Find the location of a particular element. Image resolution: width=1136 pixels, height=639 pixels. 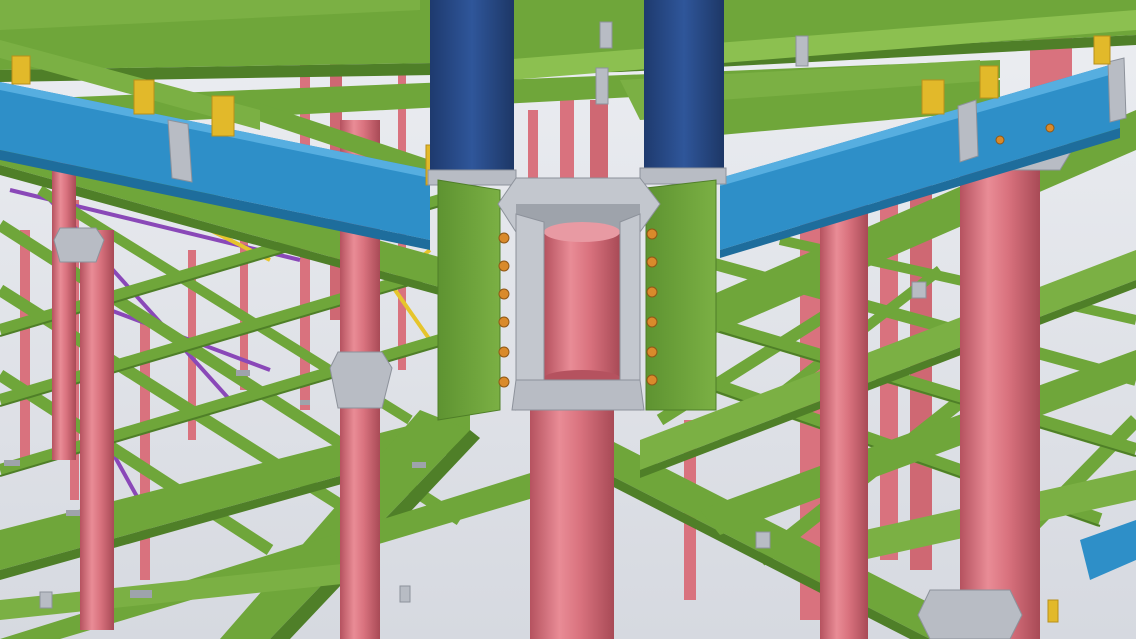

central-node is located at coordinates (577, 299).